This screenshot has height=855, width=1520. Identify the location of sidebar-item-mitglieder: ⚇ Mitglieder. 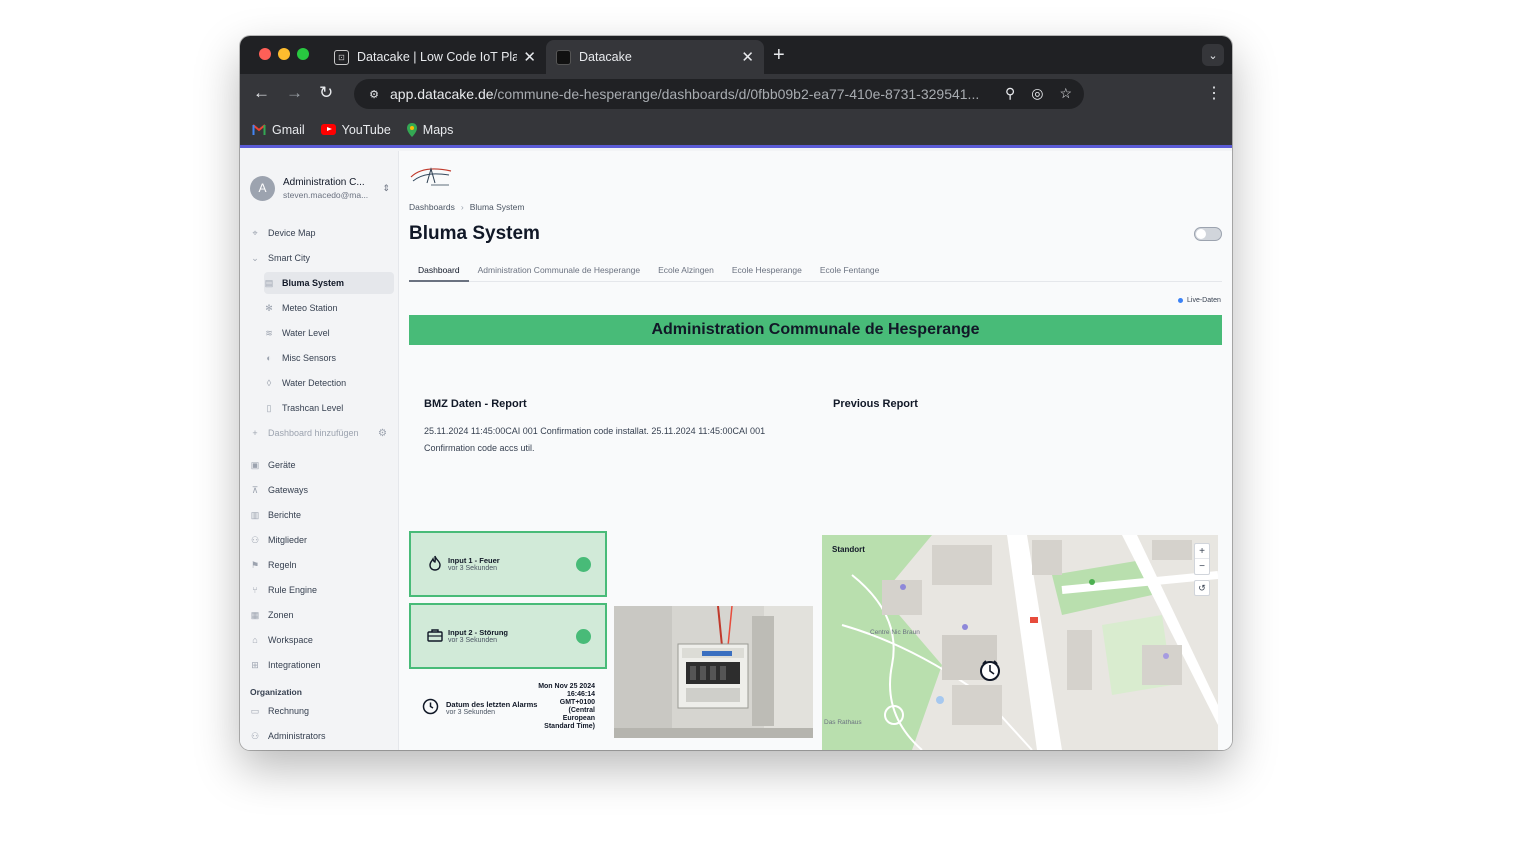
(319, 540).